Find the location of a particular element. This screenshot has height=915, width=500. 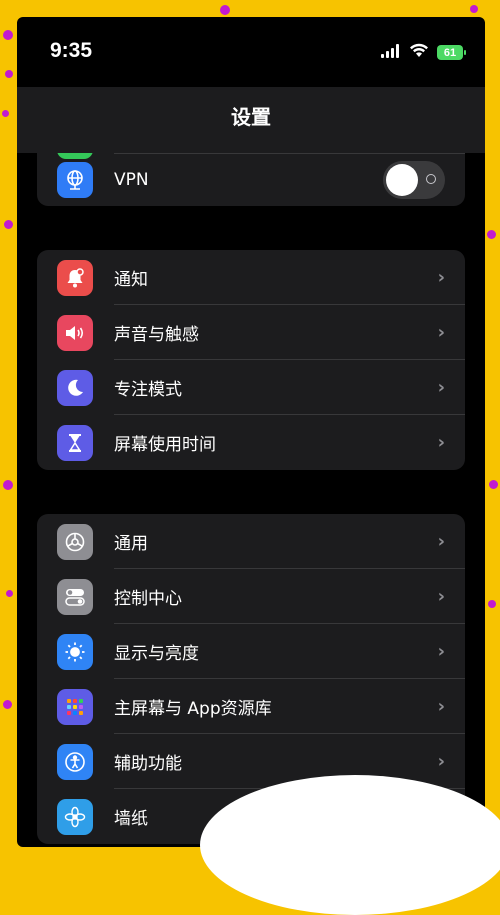

wifi-icon is located at coordinates (419, 52).